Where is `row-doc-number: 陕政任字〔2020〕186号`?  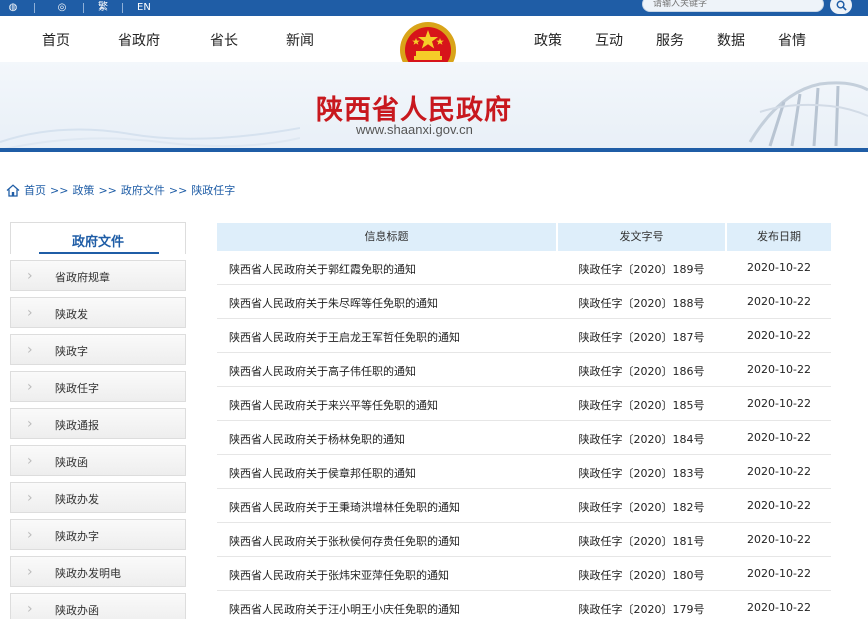 row-doc-number: 陕政任字〔2020〕186号 is located at coordinates (641, 371).